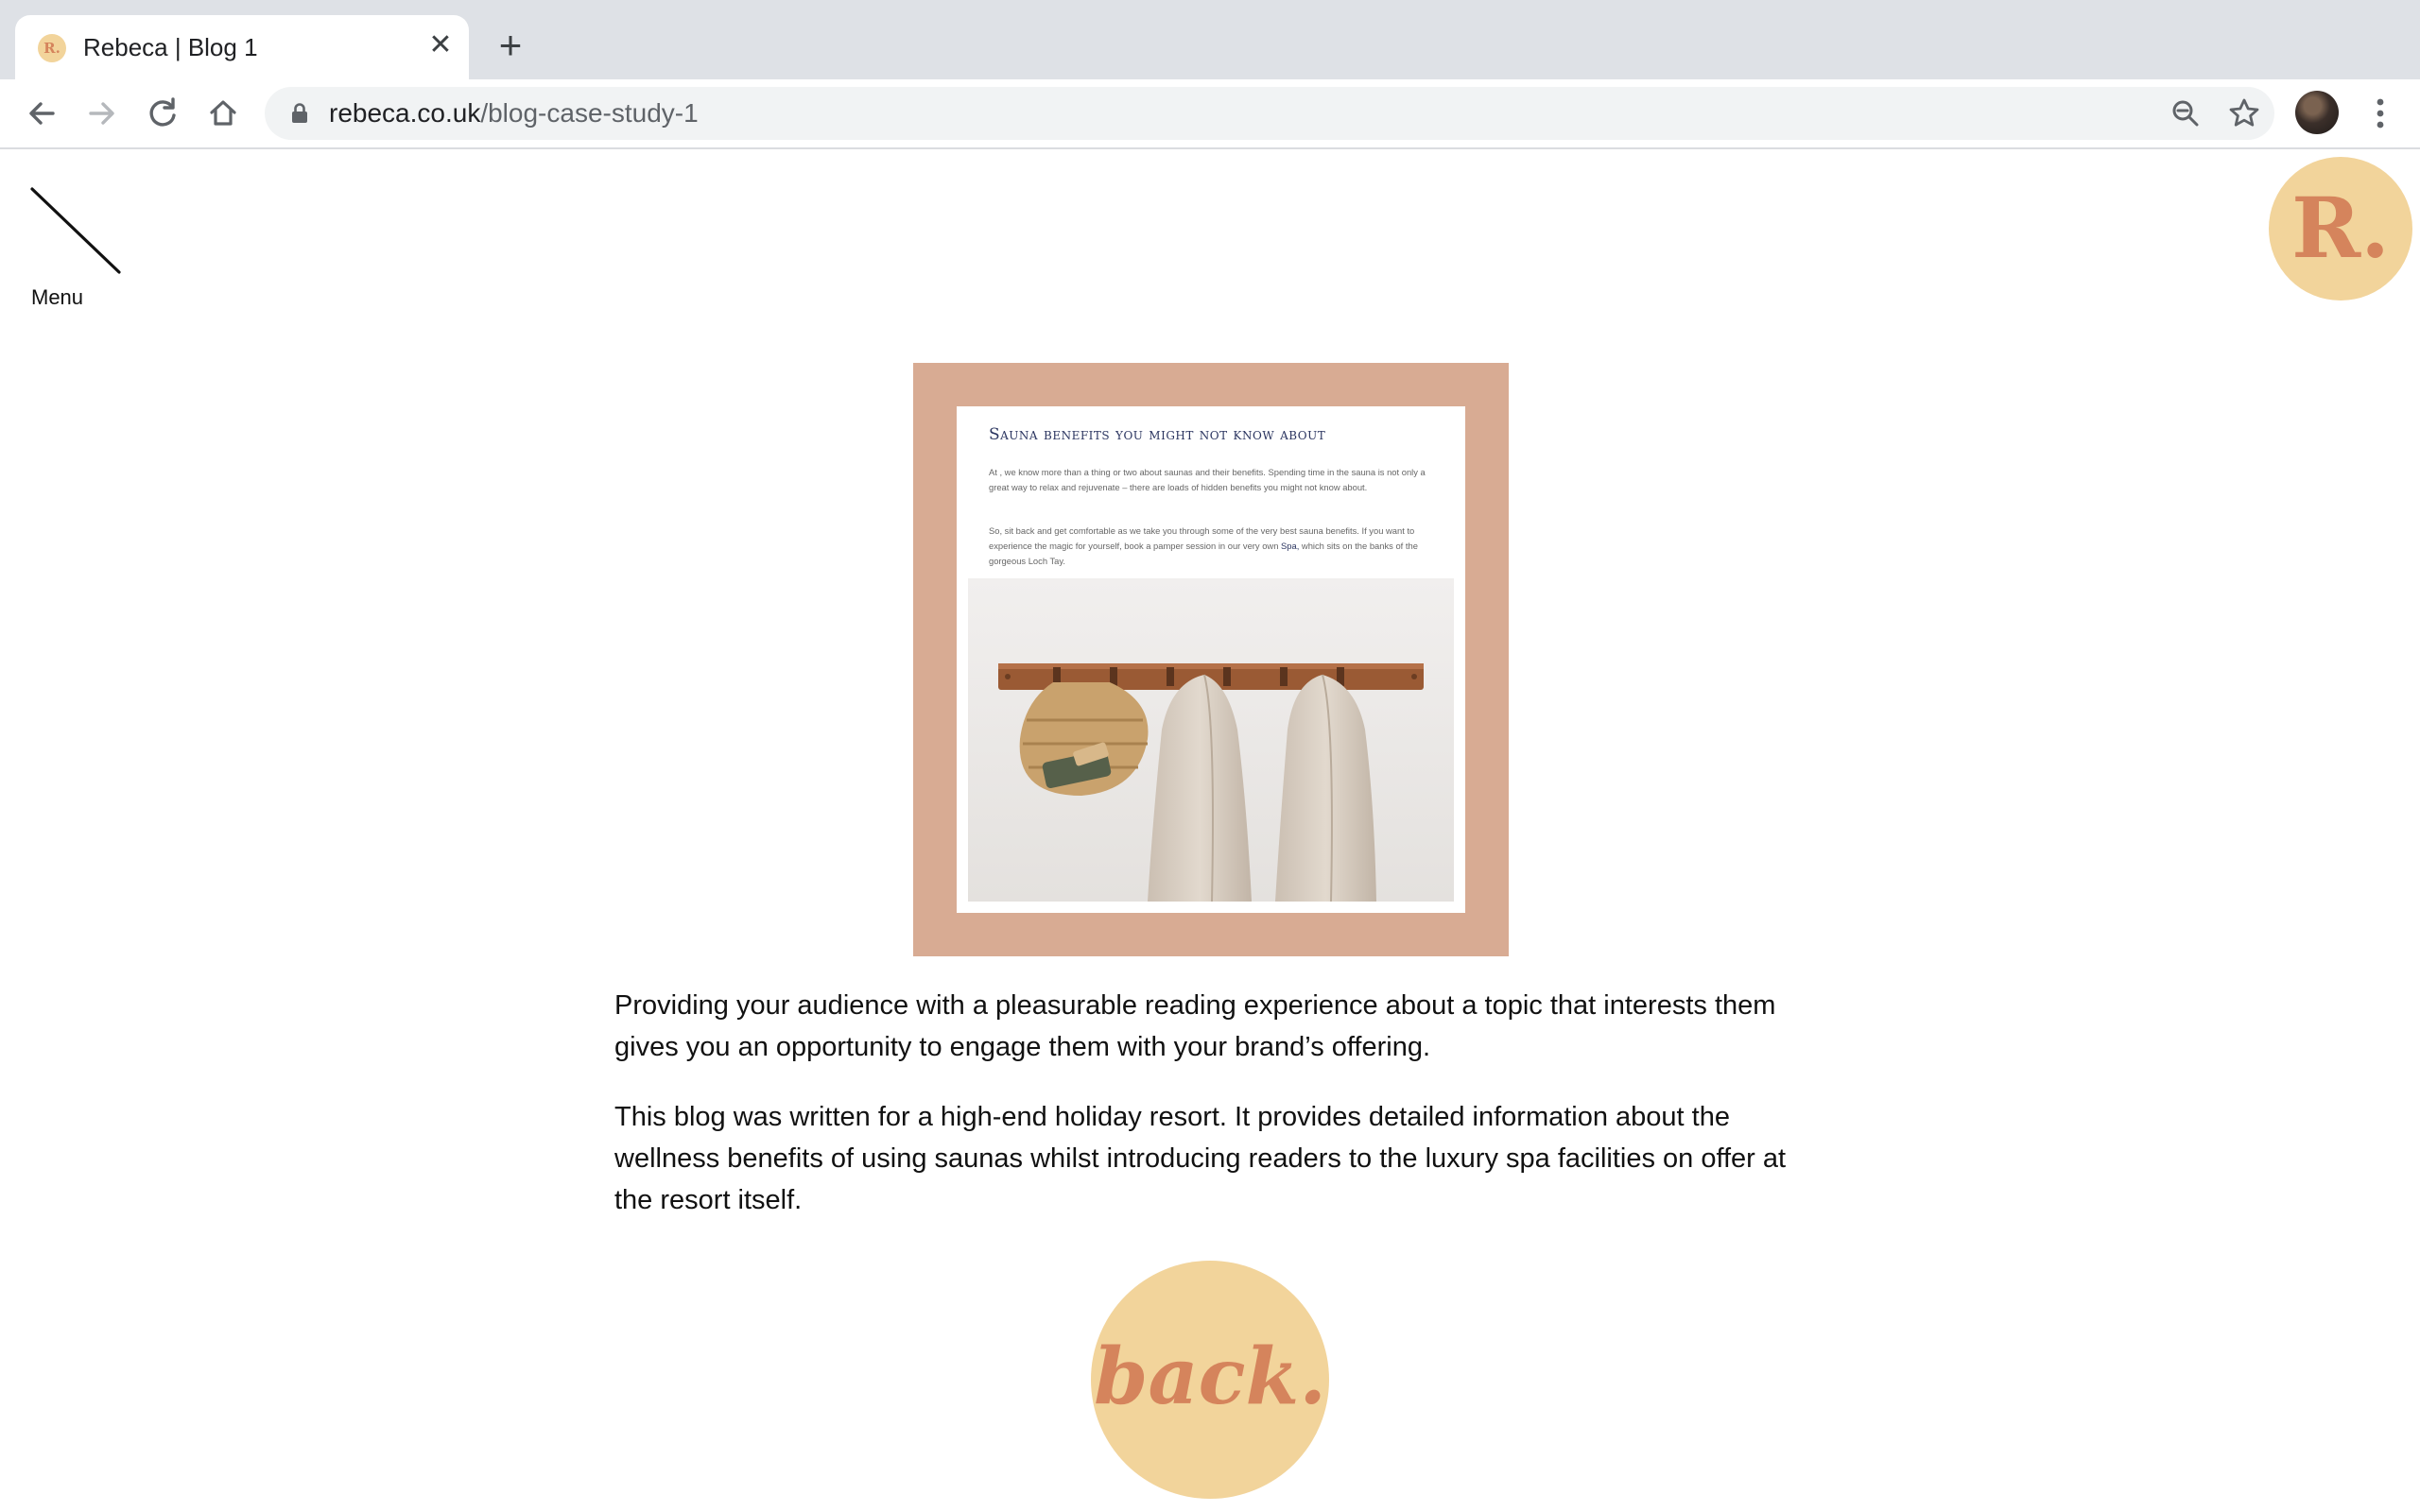 This screenshot has height=1512, width=2420. What do you see at coordinates (1157, 434) in the screenshot?
I see `card-title: Sauna benefits you might not know about` at bounding box center [1157, 434].